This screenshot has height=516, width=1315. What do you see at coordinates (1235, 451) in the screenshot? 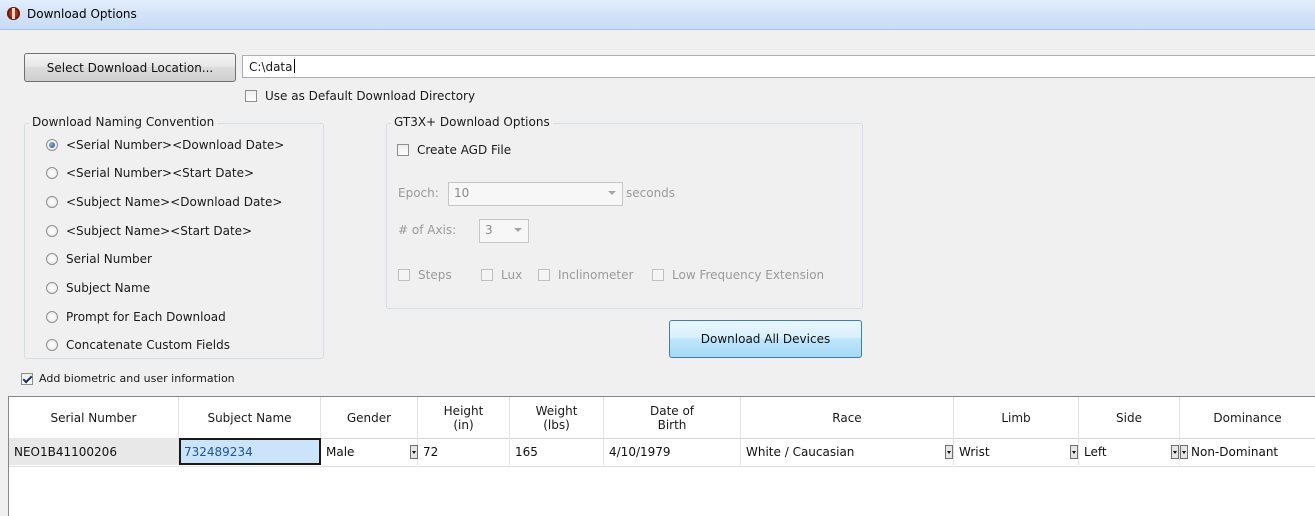
I see `dominance-value: Non-Dominant` at bounding box center [1235, 451].